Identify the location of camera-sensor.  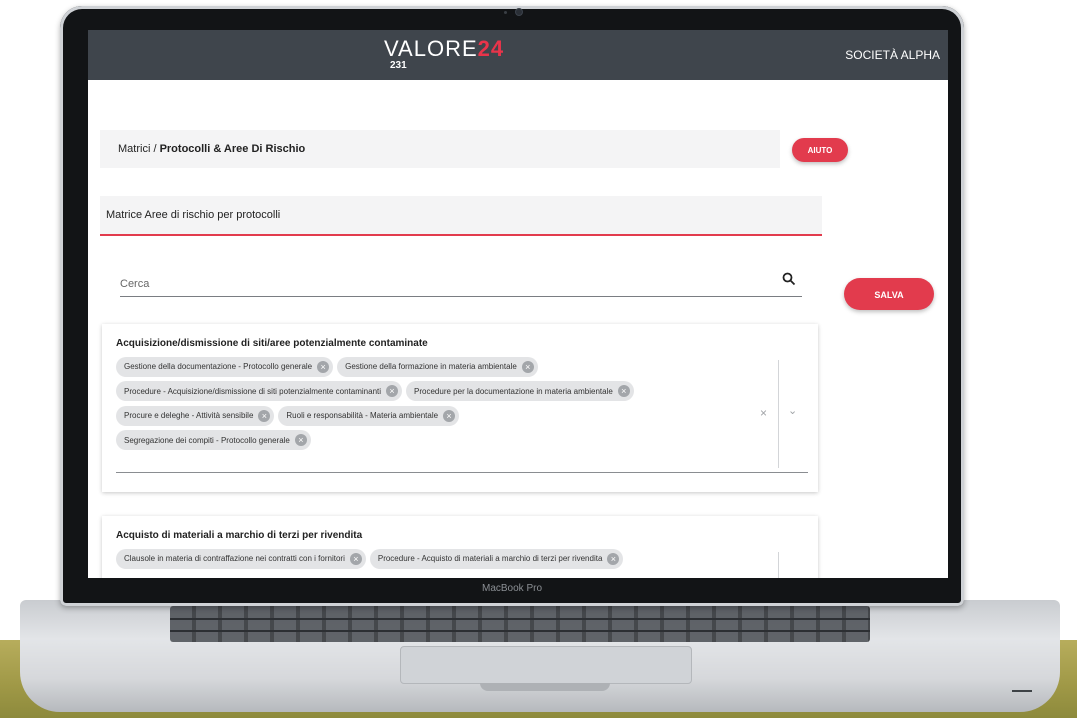
(505, 12).